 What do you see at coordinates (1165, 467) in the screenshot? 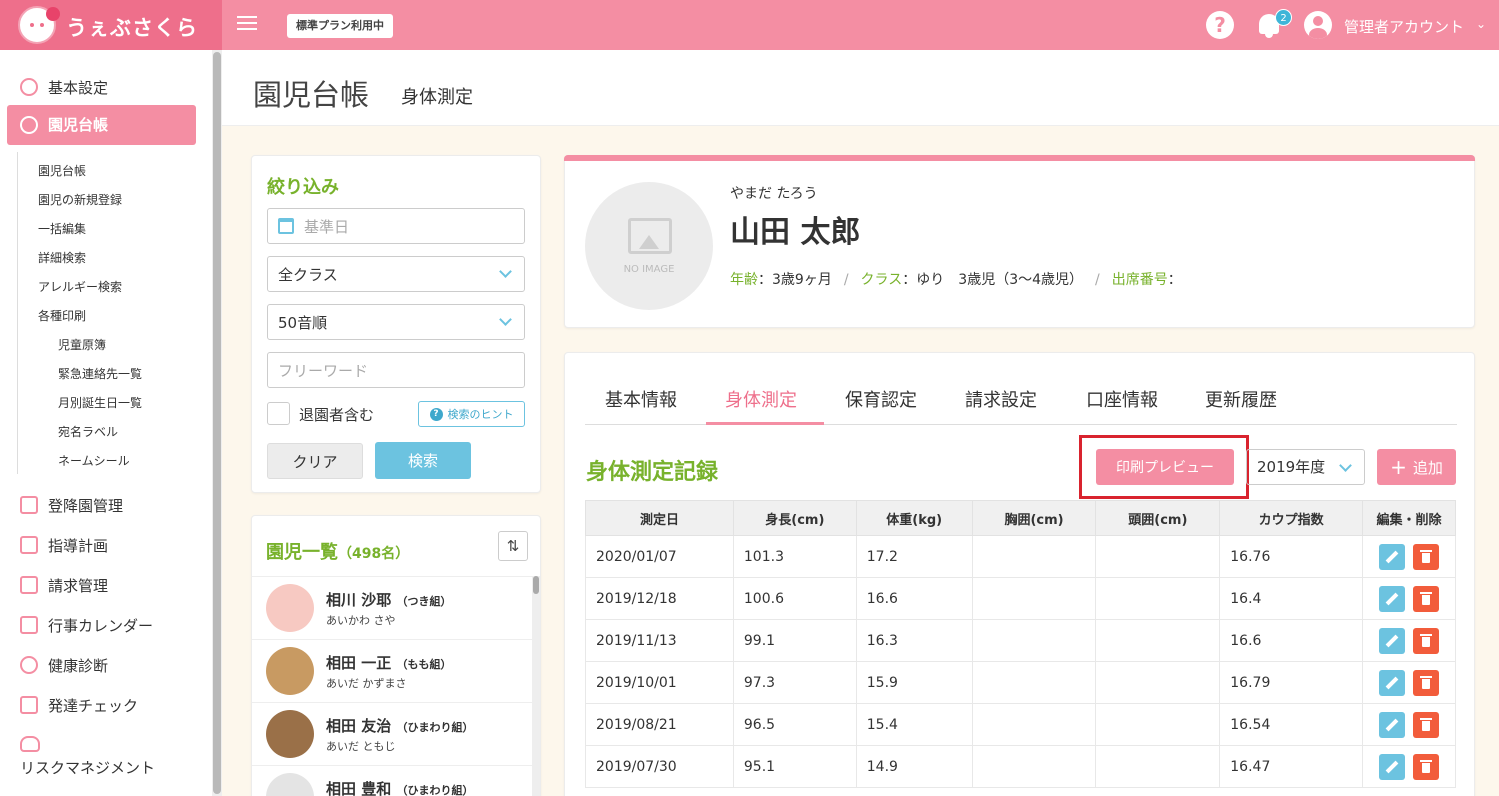
I see `print-preview-button: 印刷プレビュー` at bounding box center [1165, 467].